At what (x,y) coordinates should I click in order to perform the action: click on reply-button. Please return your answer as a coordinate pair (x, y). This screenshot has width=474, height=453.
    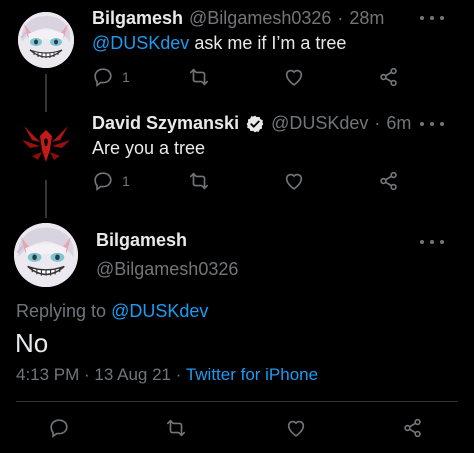
    Looking at the image, I should click on (59, 428).